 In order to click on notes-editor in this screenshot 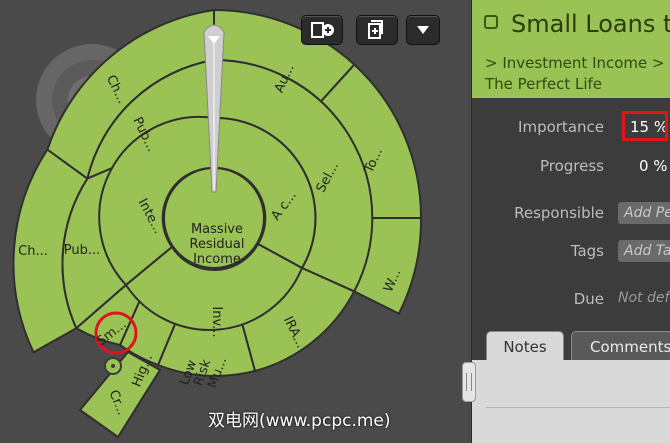, I will do `click(571, 401)`.